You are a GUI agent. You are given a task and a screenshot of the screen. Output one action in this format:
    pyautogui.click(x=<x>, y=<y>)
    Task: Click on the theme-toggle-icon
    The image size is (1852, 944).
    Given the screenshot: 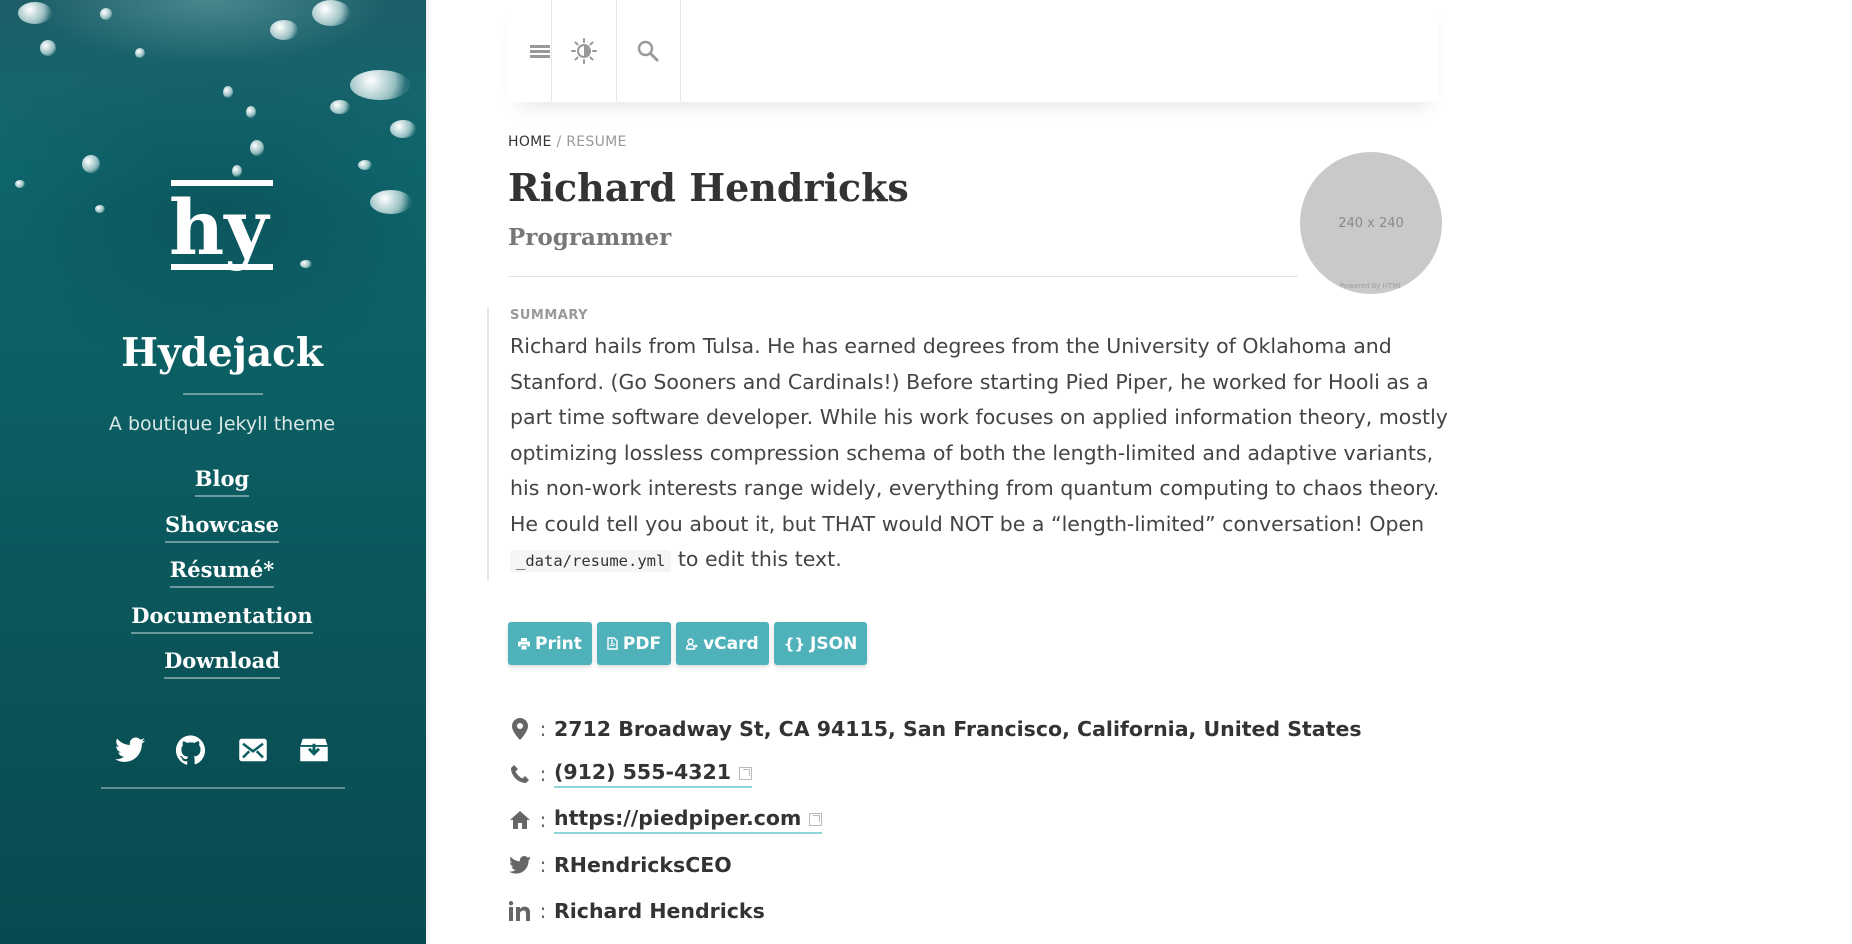 What is the action you would take?
    pyautogui.click(x=584, y=51)
    